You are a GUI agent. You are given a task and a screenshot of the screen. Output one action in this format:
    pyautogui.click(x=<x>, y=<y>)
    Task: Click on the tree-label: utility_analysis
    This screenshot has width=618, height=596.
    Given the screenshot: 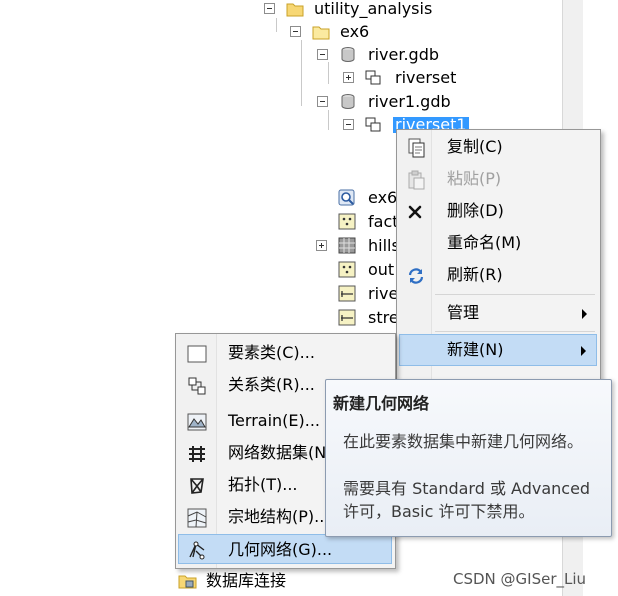 What is the action you would take?
    pyautogui.click(x=373, y=9)
    